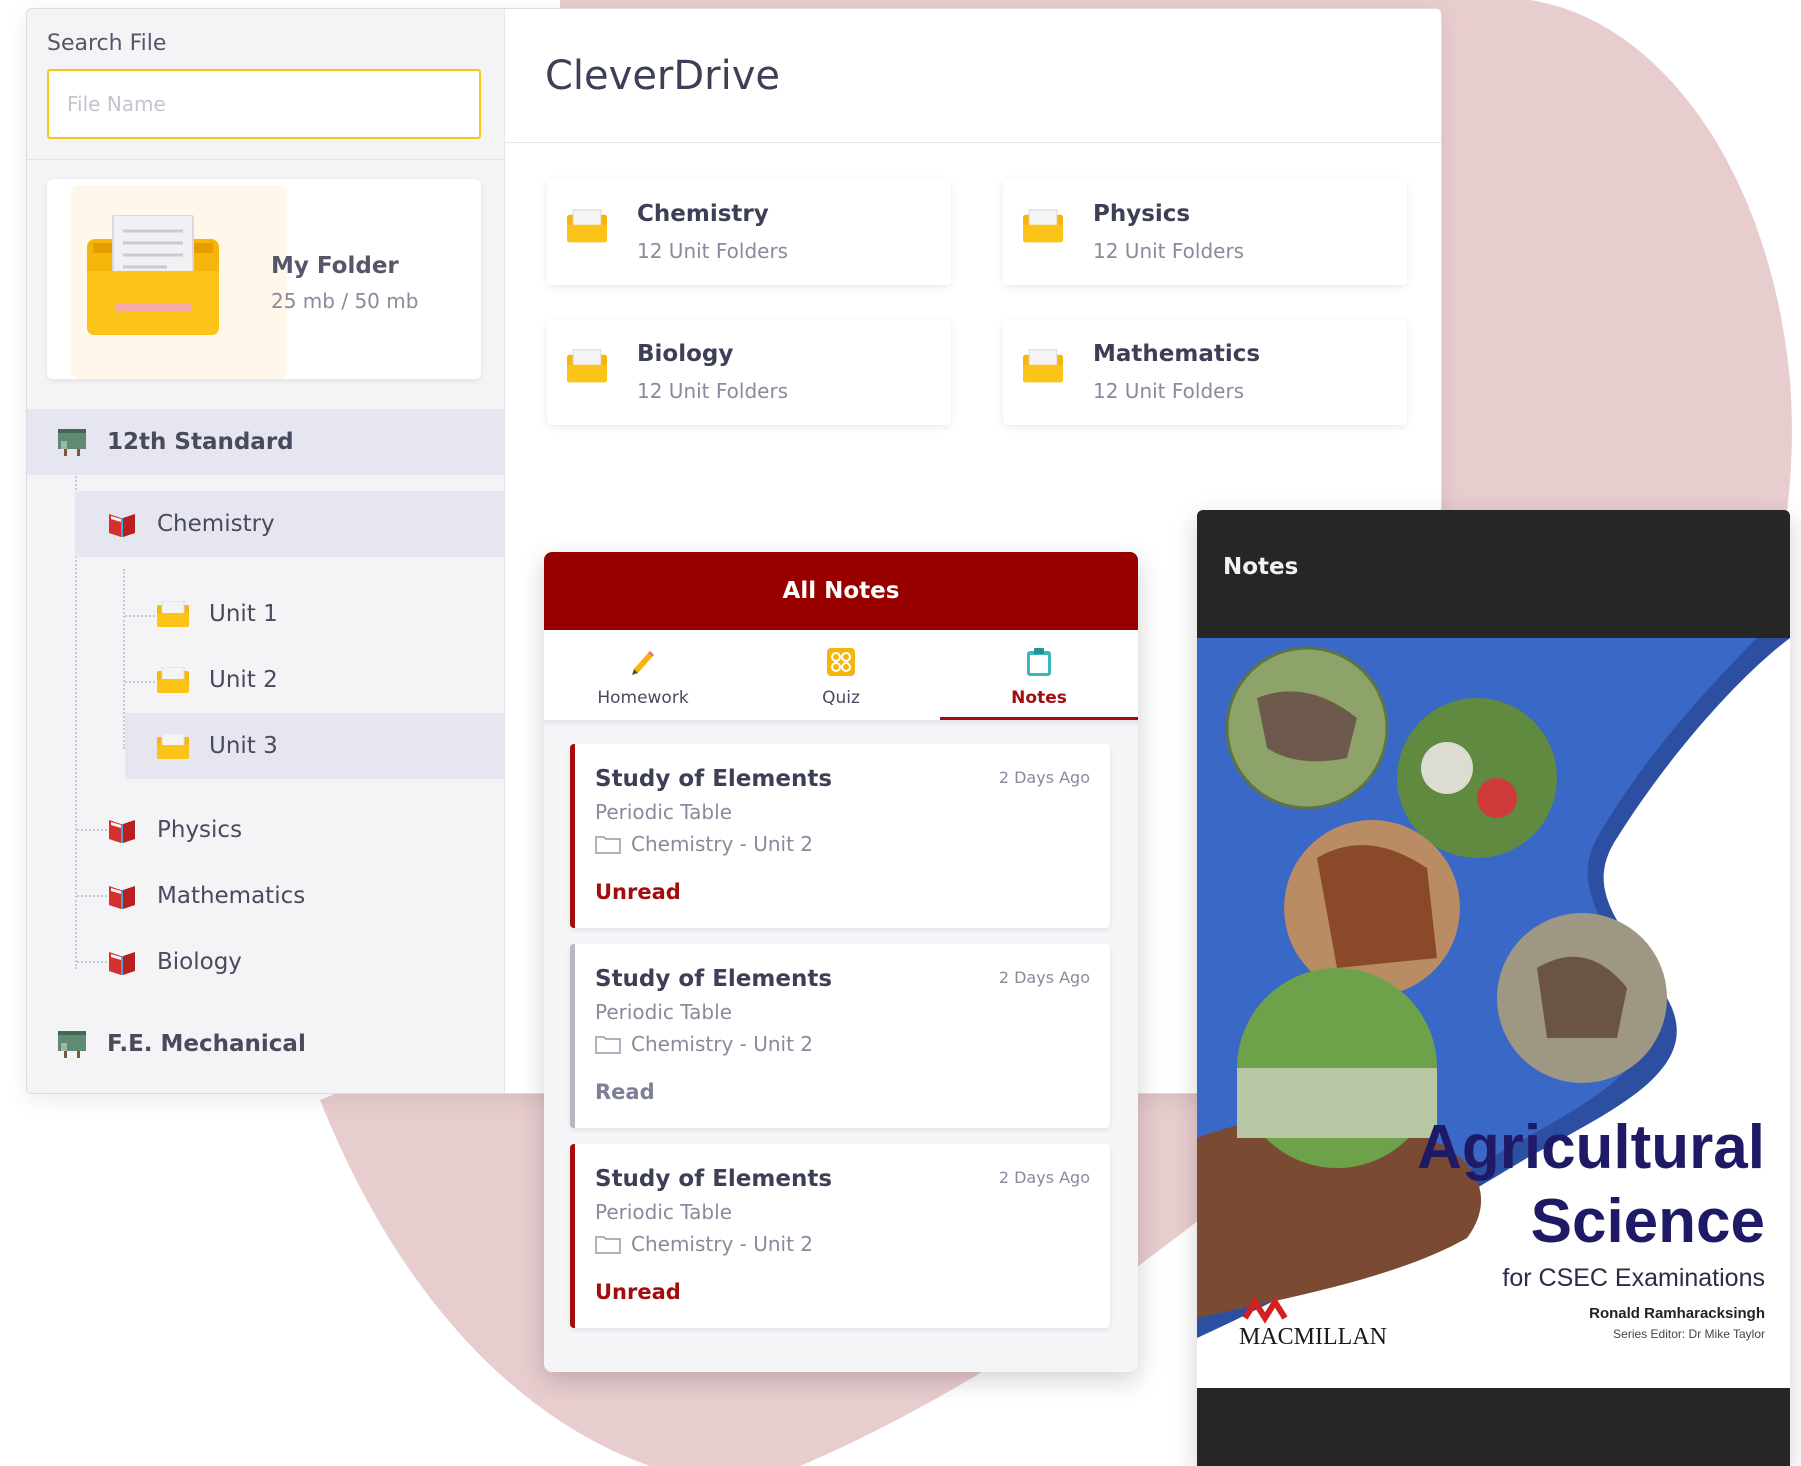  Describe the element at coordinates (1039, 698) in the screenshot. I see `tab-label: Notes` at that location.